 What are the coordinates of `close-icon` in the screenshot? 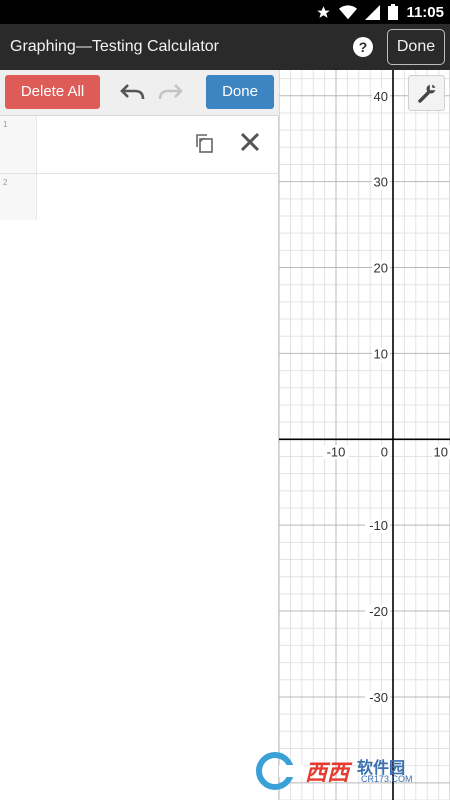 It's located at (250, 142).